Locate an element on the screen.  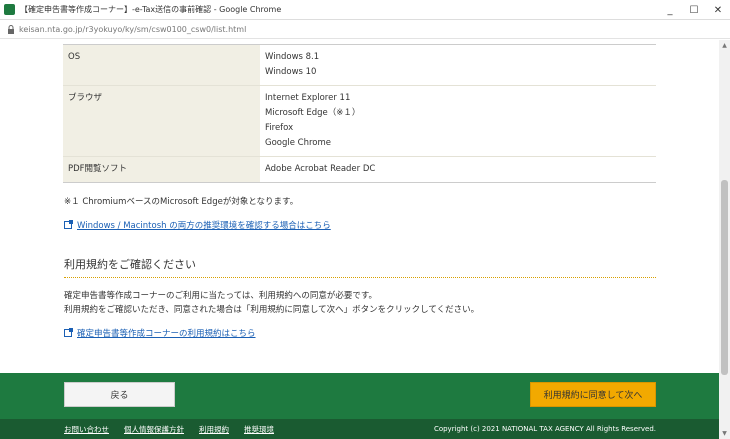
footer-link-contact: お問い合わせ is located at coordinates (86, 429).